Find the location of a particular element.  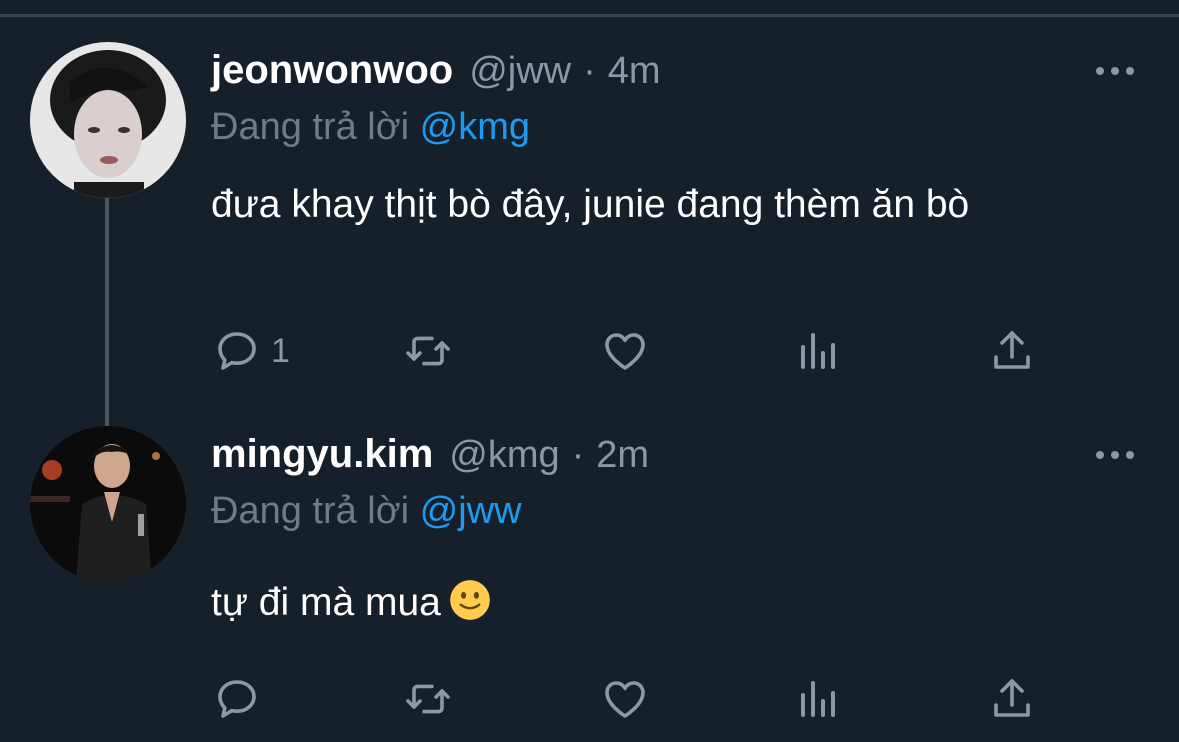

tweet-header: jeonwonwoo @jww · 4m is located at coordinates (436, 70).